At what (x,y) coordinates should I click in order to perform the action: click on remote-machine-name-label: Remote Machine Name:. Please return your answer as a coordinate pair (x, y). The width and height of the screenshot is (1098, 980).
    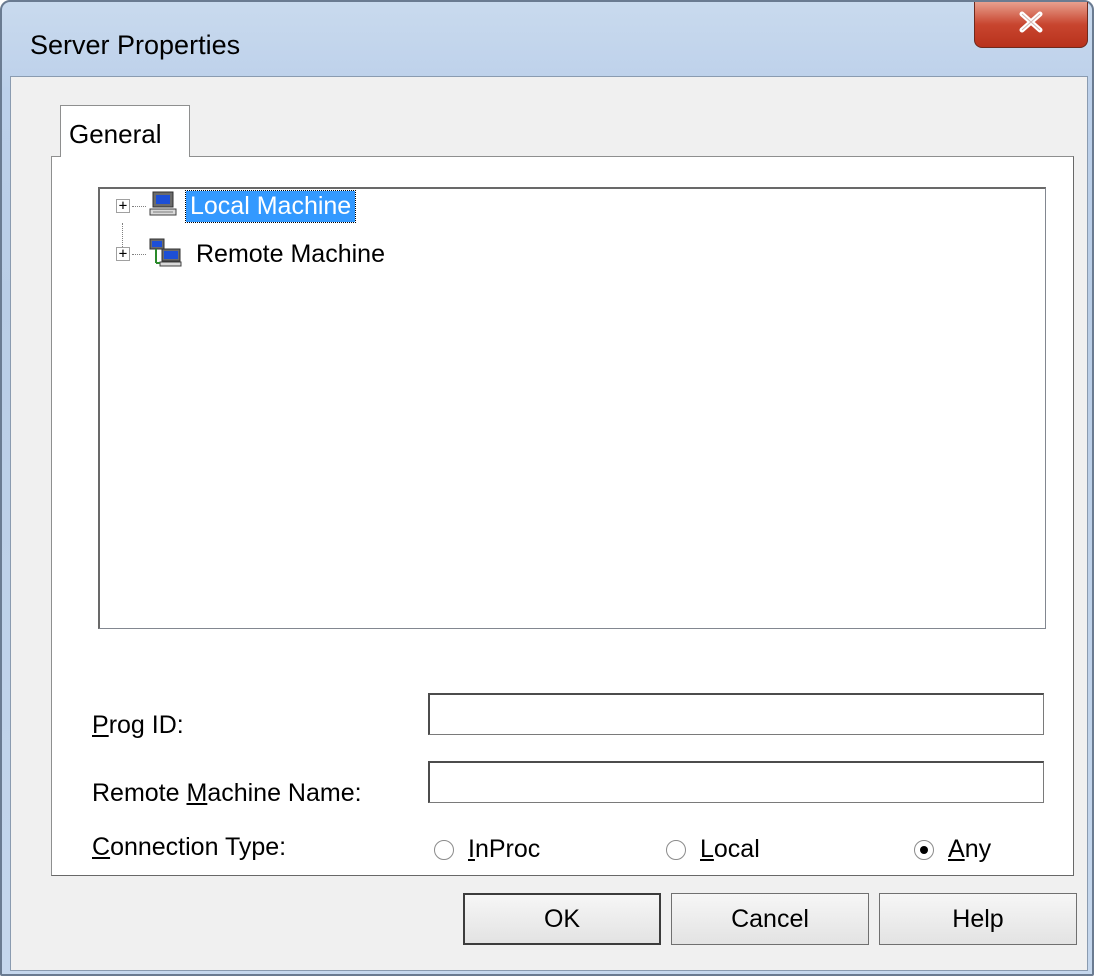
    Looking at the image, I should click on (227, 793).